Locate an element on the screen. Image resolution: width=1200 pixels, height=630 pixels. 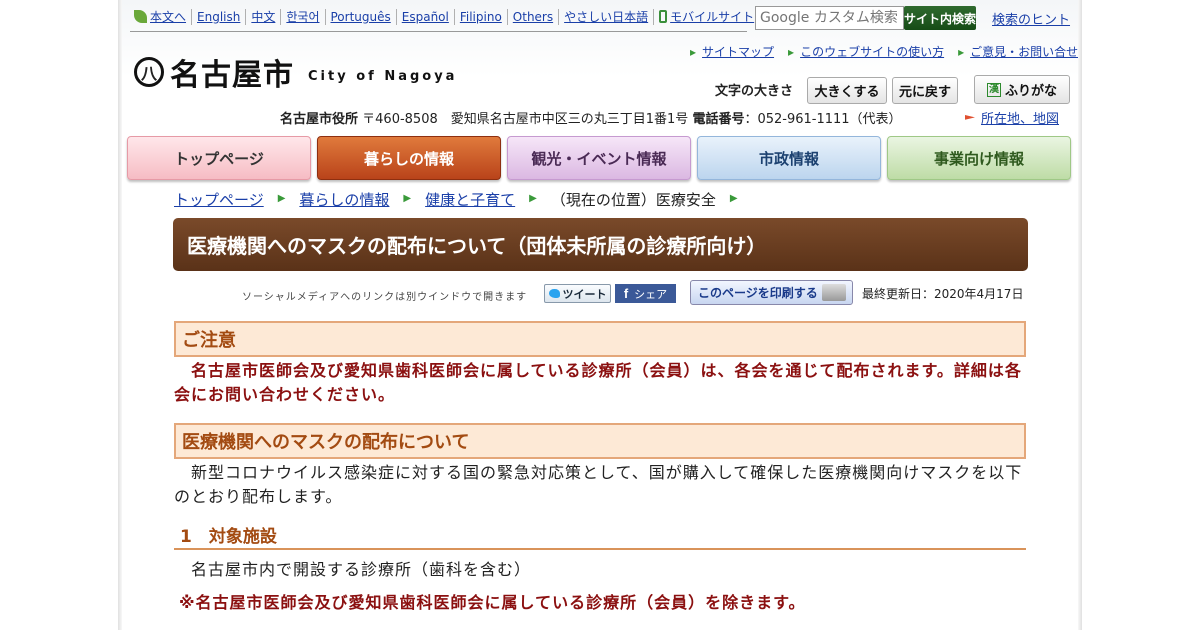
nav-tab-city-info: 市政情報 is located at coordinates (789, 158).